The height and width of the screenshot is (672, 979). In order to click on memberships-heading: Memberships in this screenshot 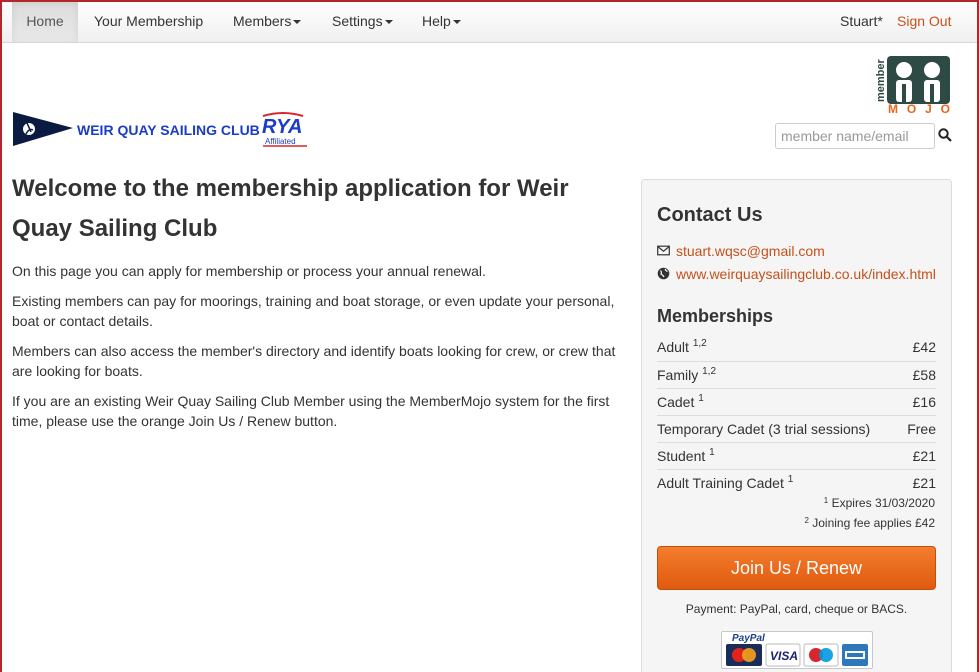, I will do `click(715, 316)`.